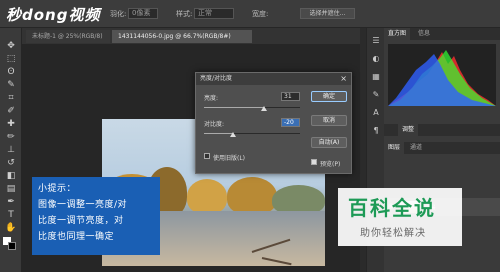 The height and width of the screenshot is (272, 500). Describe the element at coordinates (11, 111) in the screenshot. I see `eyedropper-tool-icon: ✐` at that location.